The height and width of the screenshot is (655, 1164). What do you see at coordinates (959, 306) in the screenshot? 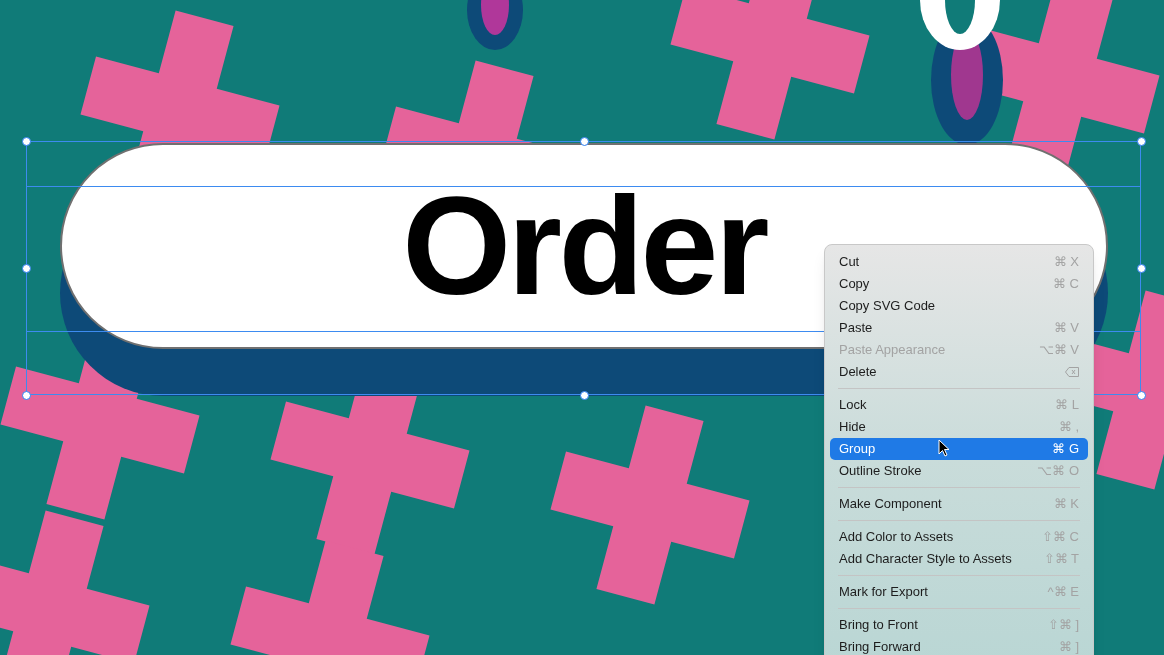
I see `menu-item: Copy SVG Code` at bounding box center [959, 306].